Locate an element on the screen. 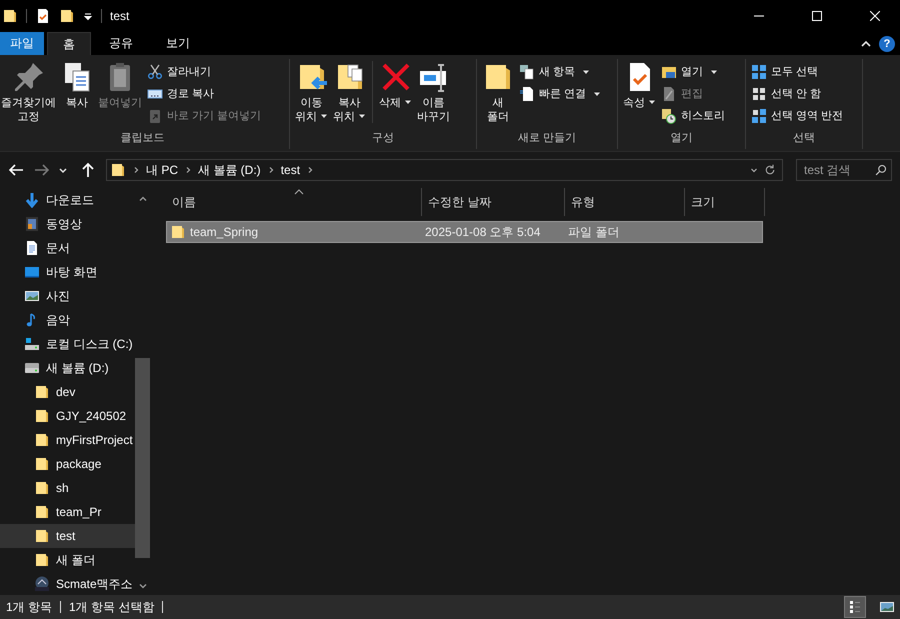 Image resolution: width=900 pixels, height=619 pixels. column-header: 수정한 날짜 is located at coordinates (493, 202).